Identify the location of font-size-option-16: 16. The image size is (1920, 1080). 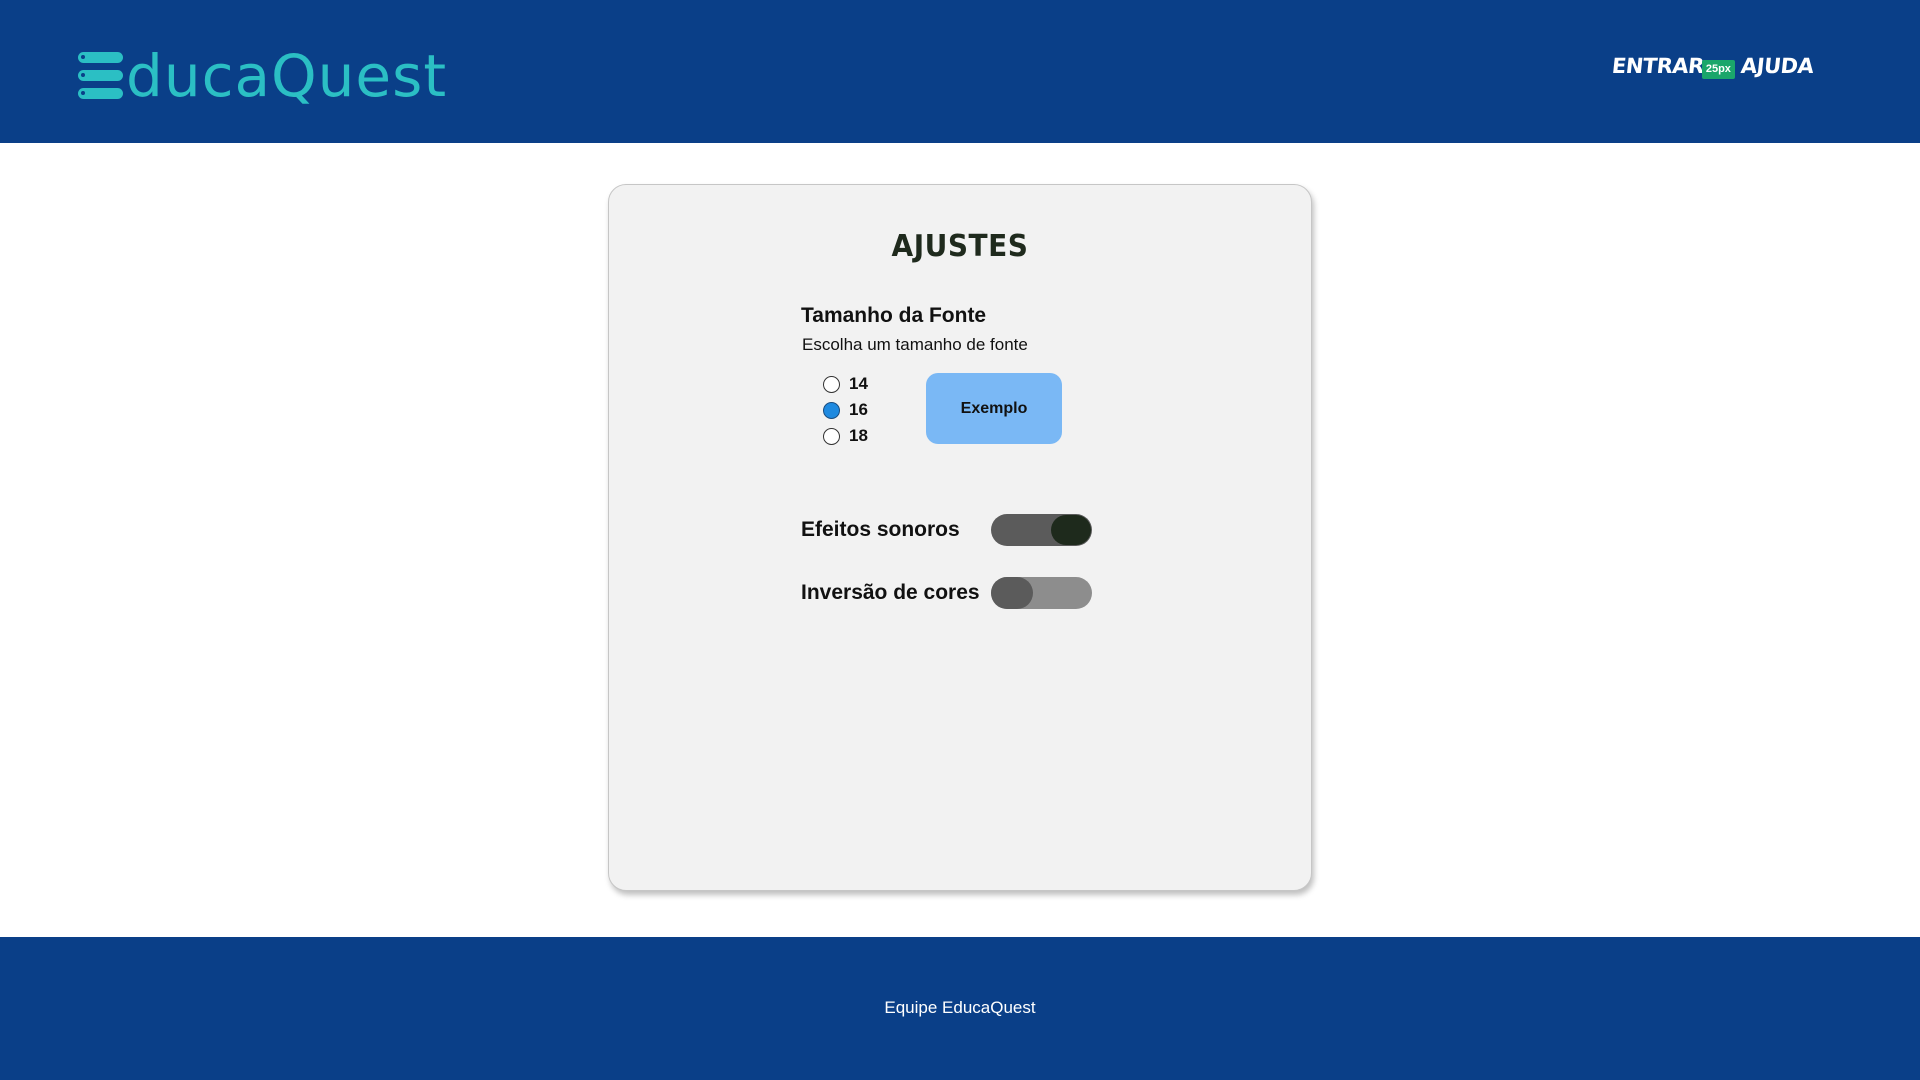
(845, 410).